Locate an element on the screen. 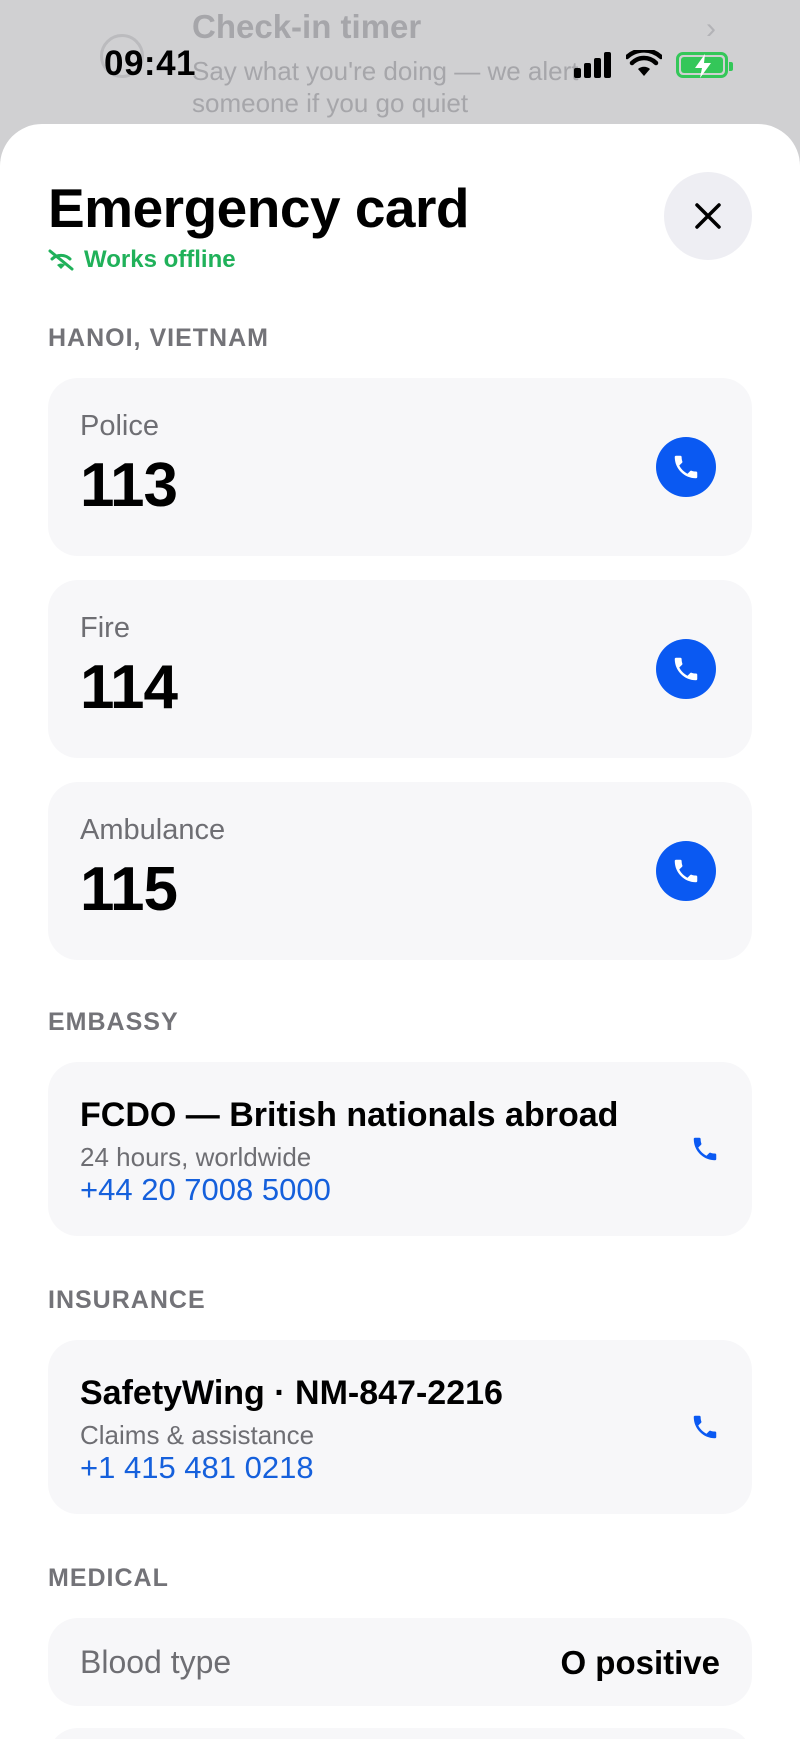  call-insurance-button is located at coordinates (705, 1427).